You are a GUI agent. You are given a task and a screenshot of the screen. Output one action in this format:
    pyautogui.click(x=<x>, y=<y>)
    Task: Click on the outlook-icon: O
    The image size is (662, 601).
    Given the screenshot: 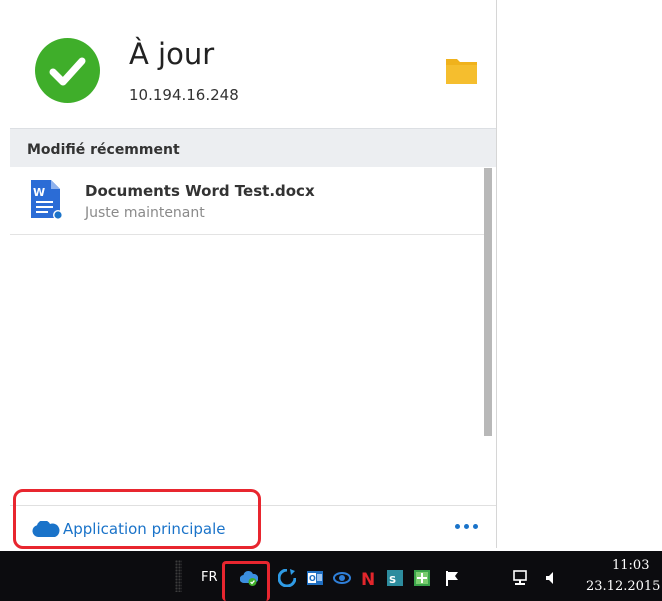 What is the action you would take?
    pyautogui.click(x=315, y=578)
    